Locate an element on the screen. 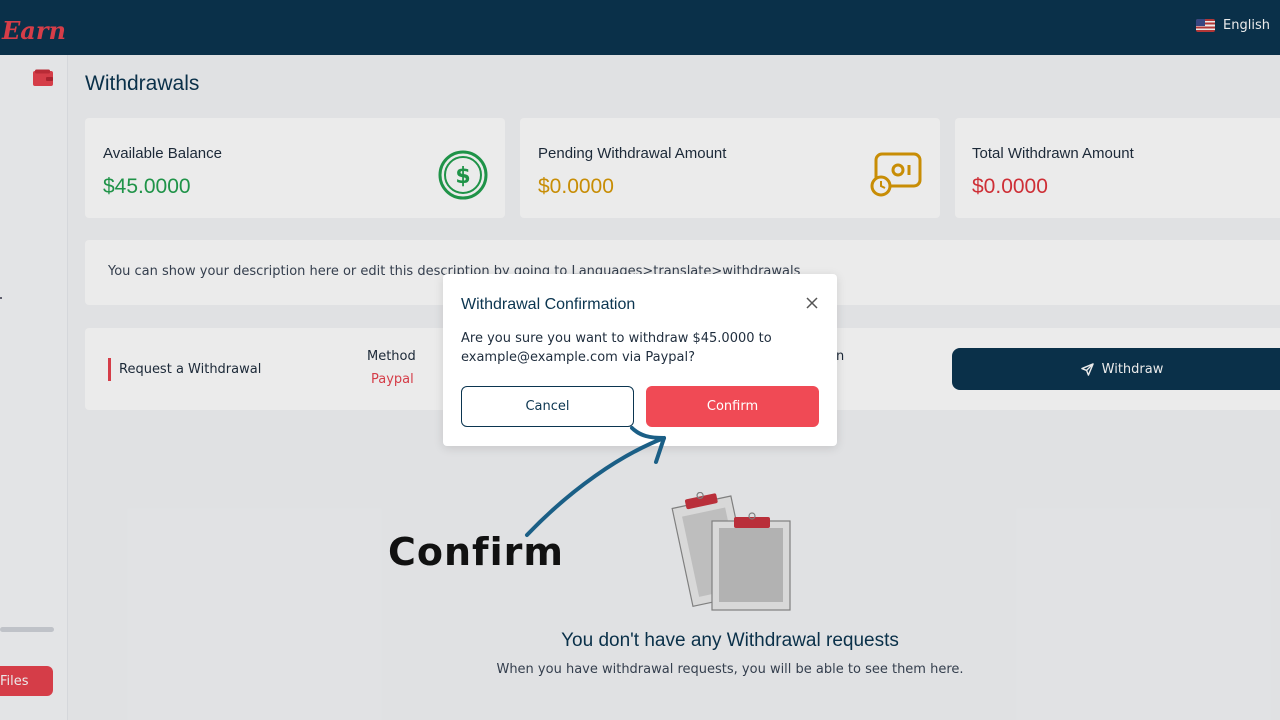 The height and width of the screenshot is (720, 1280). confirm-button: Confirm is located at coordinates (732, 406).